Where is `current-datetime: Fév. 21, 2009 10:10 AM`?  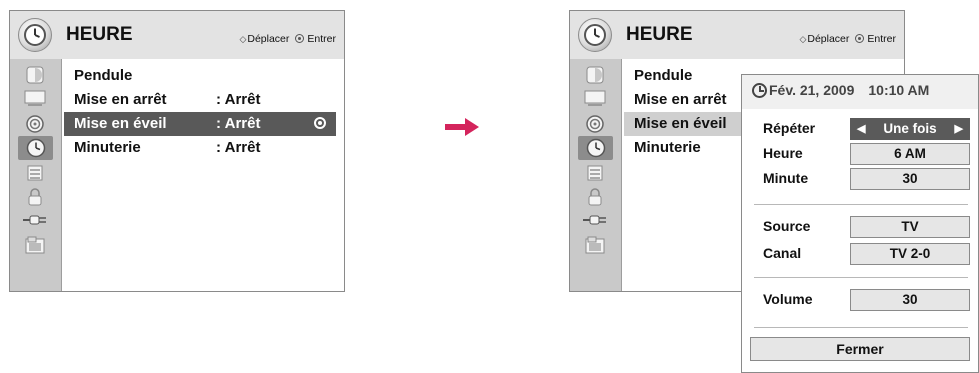
current-datetime: Fév. 21, 2009 10:10 AM is located at coordinates (840, 90).